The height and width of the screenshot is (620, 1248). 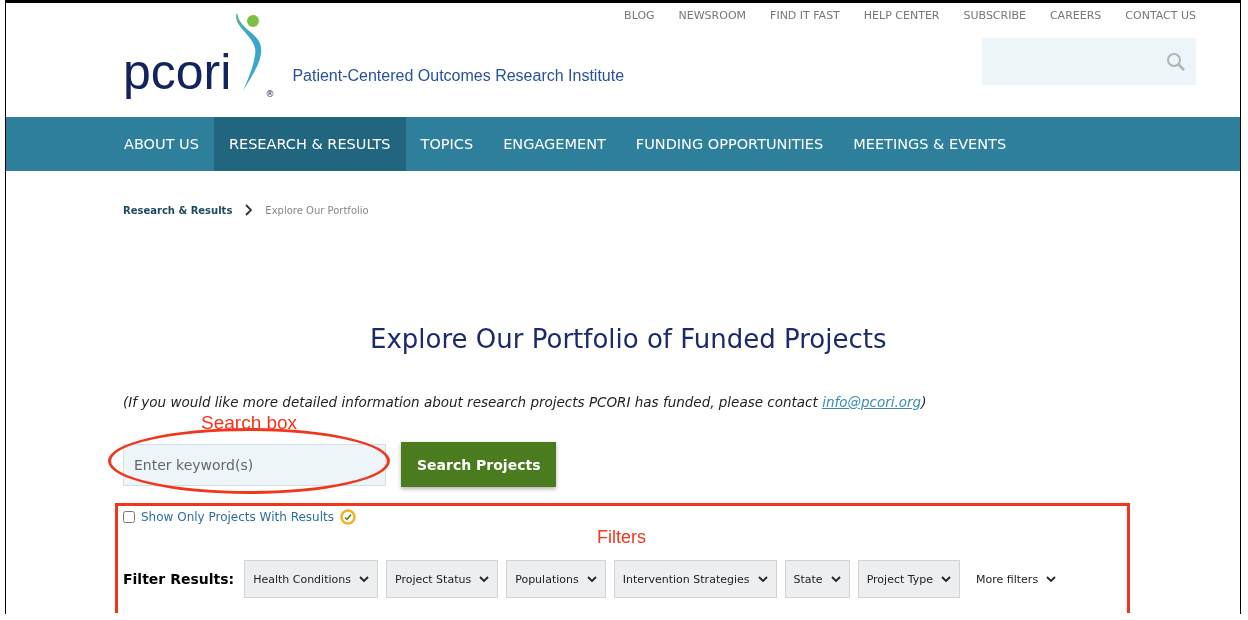 I want to click on breadcrumb-link: Research & Results, so click(x=178, y=210).